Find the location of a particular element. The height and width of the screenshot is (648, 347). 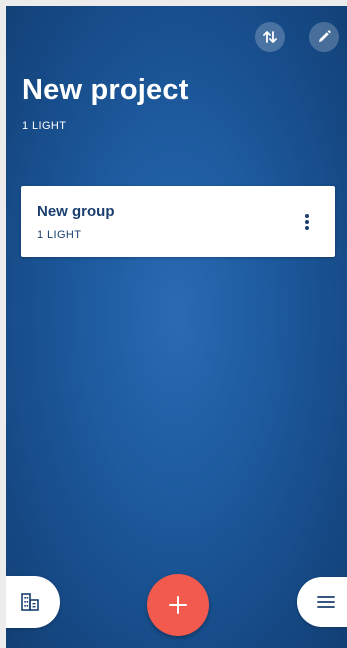

menu-button is located at coordinates (322, 602).